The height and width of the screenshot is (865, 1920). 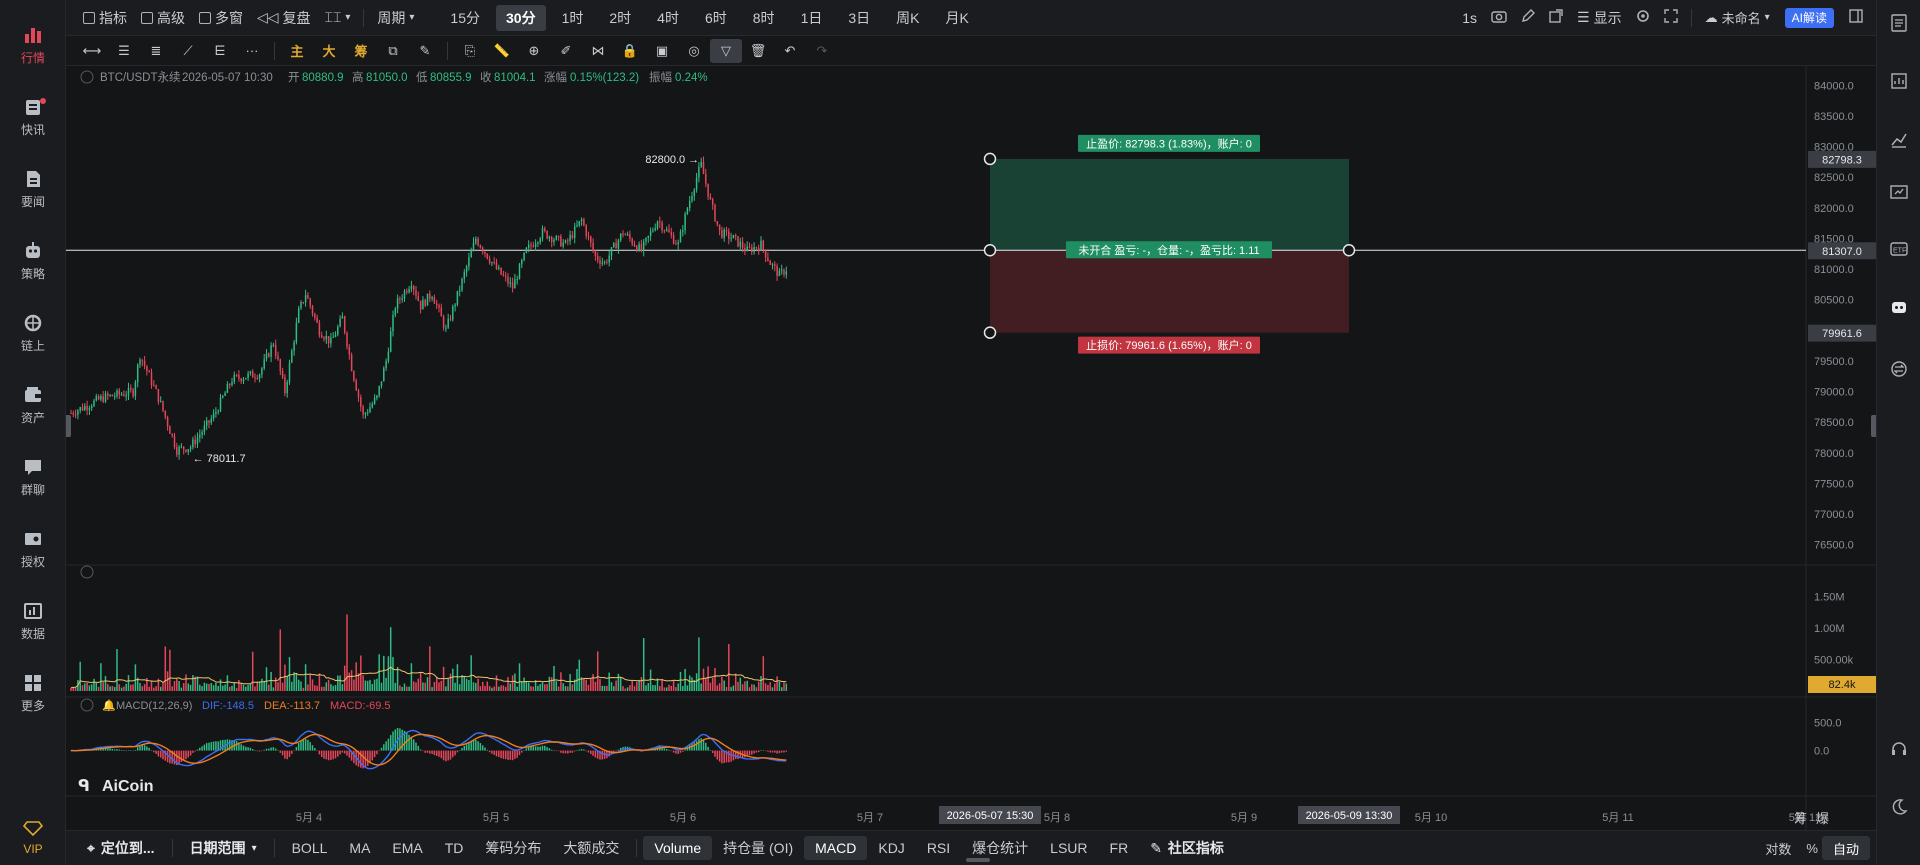 What do you see at coordinates (1187, 848) in the screenshot?
I see `community-indicator-button: ✎ 社区指标` at bounding box center [1187, 848].